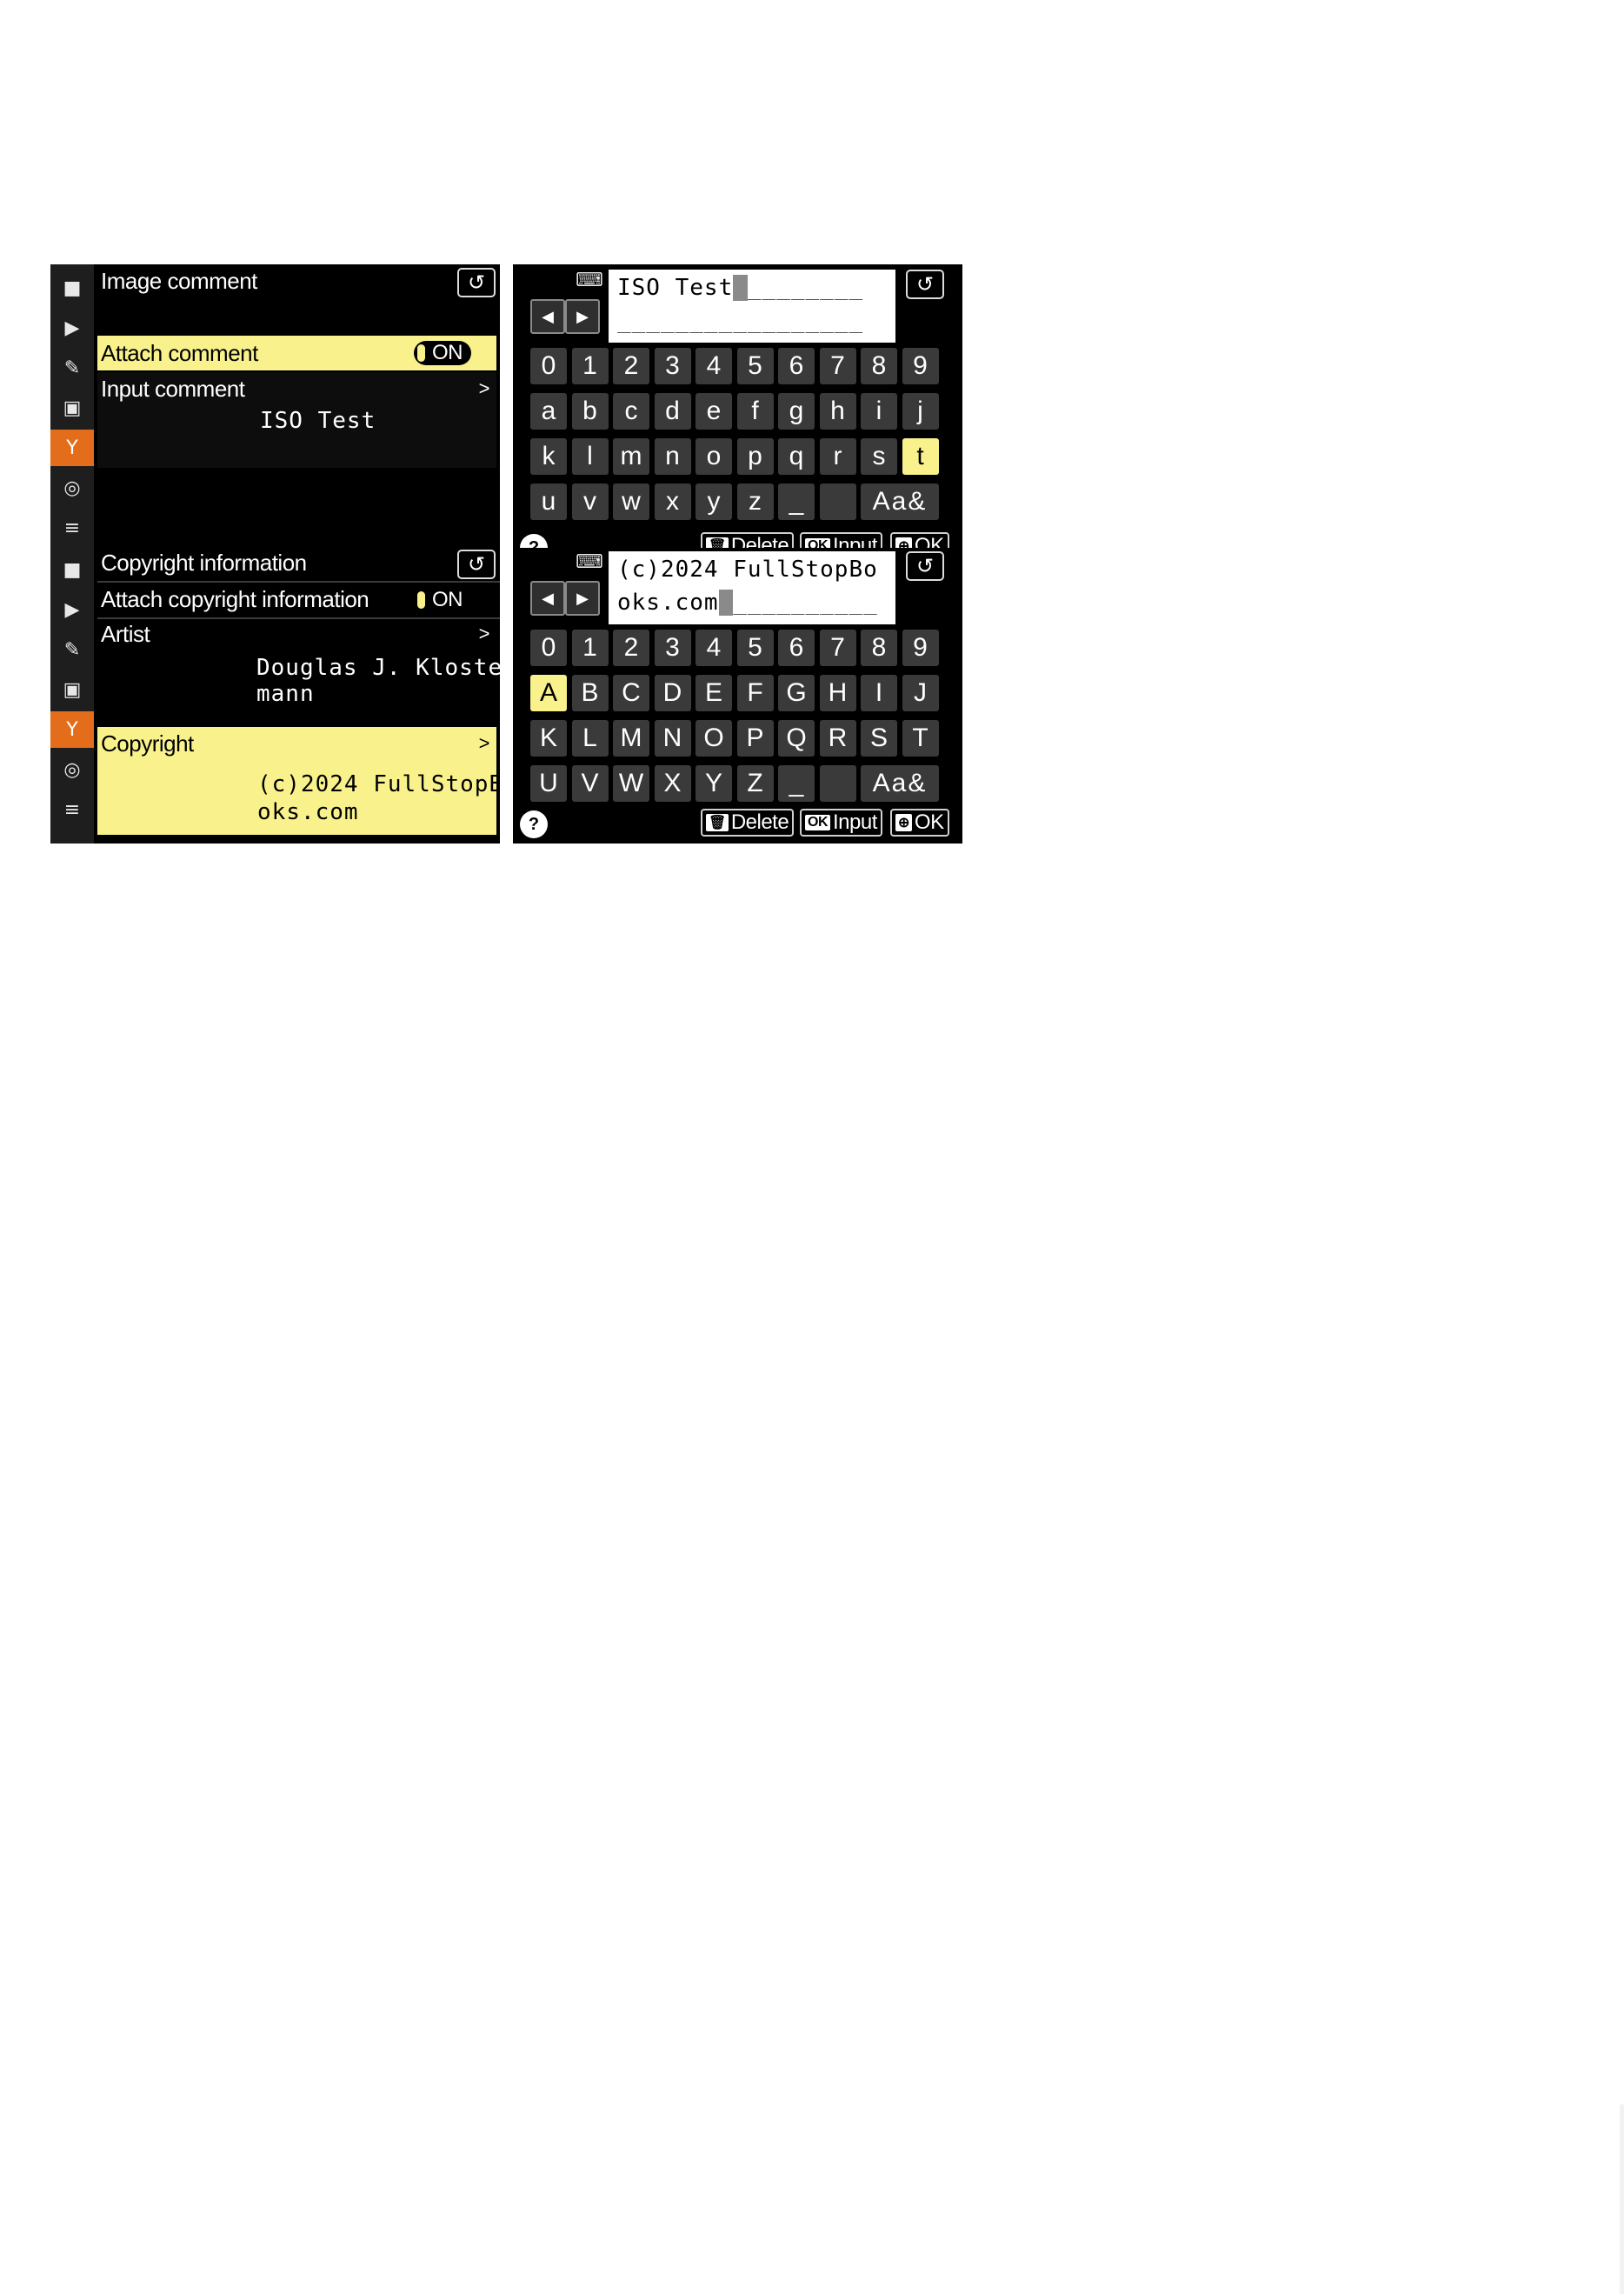 The image size is (1624, 2294). Describe the element at coordinates (797, 693) in the screenshot. I see `key: G` at that location.